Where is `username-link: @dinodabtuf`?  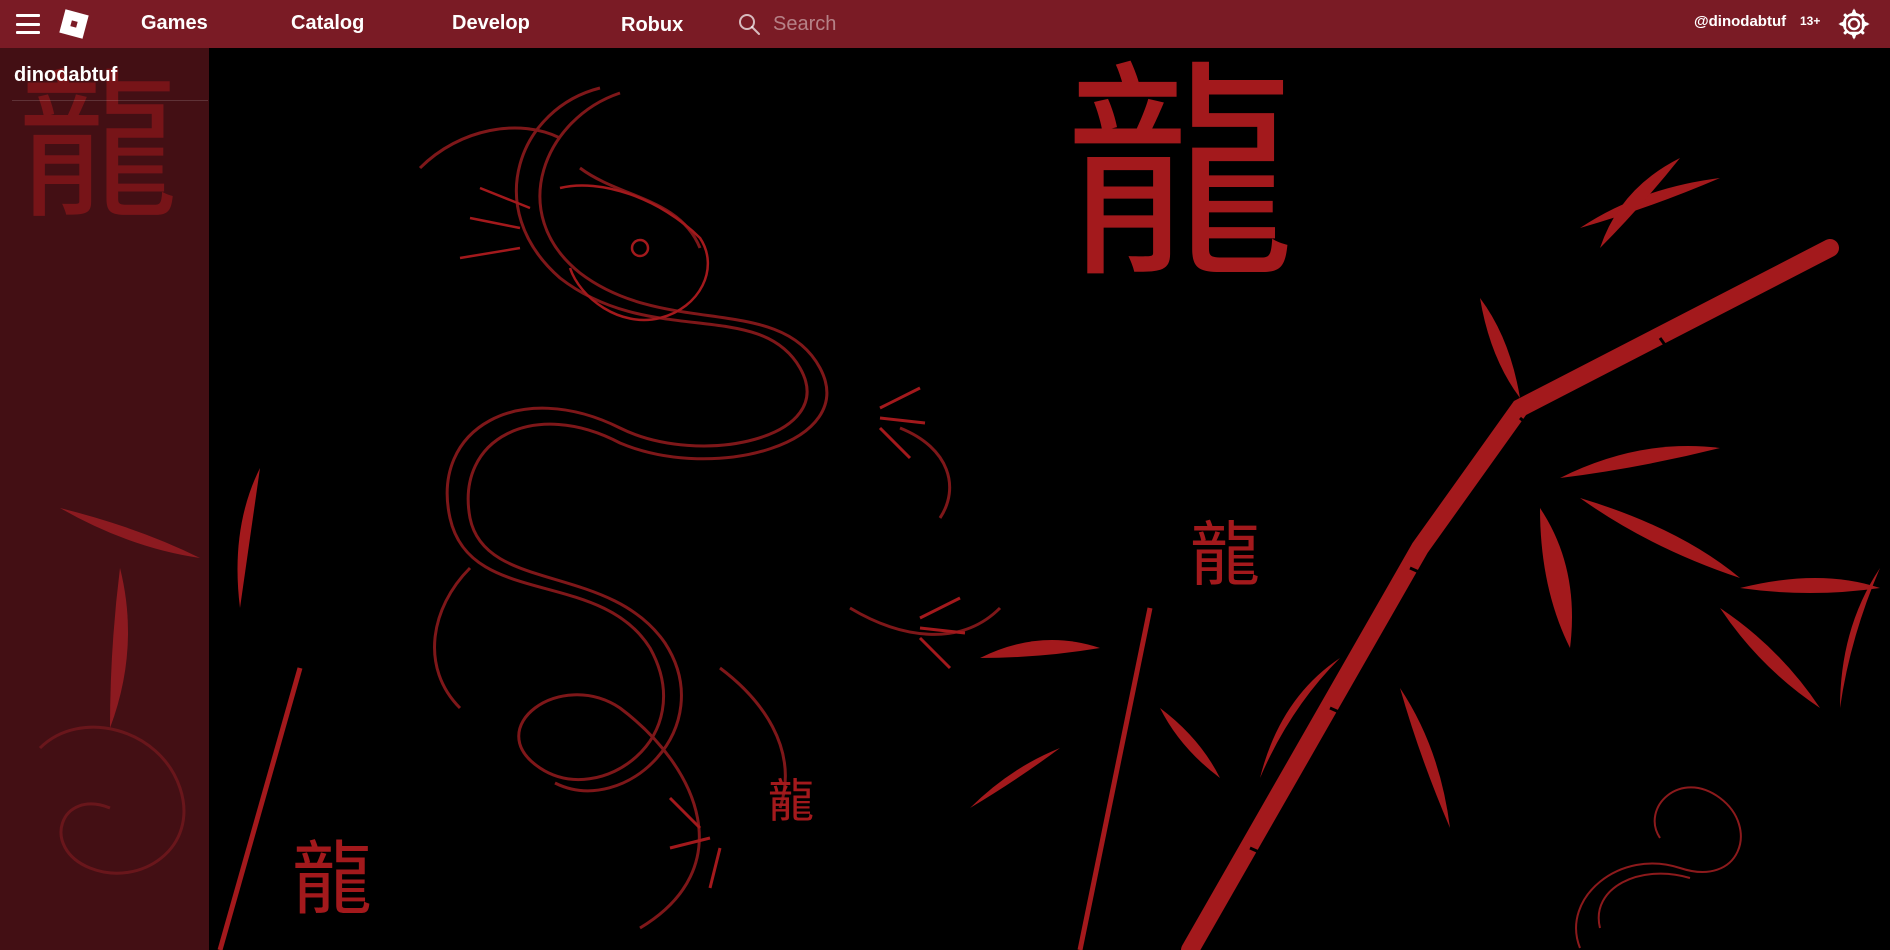
username-link: @dinodabtuf is located at coordinates (1740, 21).